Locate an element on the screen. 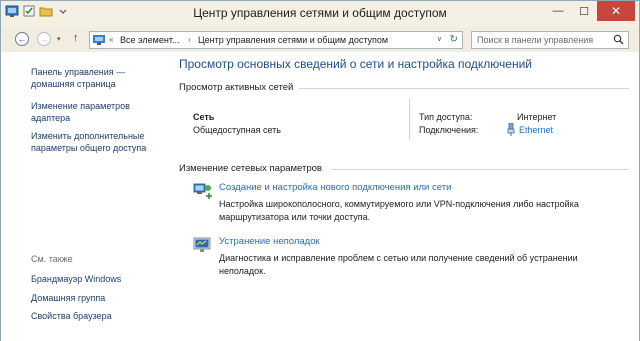 This screenshot has height=341, width=640. up-button: ↑ is located at coordinates (76, 38).